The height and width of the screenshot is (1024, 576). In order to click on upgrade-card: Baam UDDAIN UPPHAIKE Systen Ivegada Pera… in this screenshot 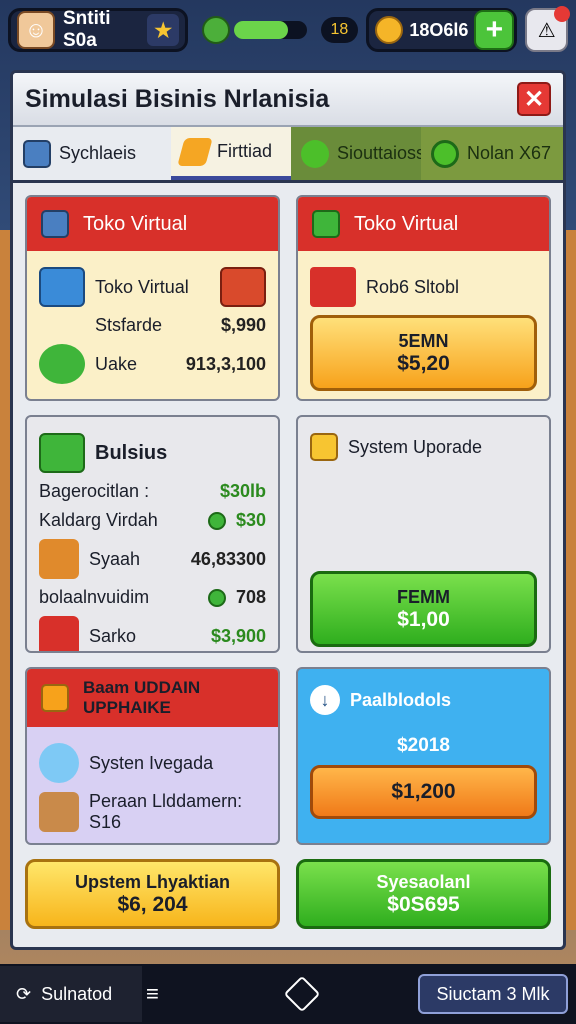, I will do `click(152, 756)`.